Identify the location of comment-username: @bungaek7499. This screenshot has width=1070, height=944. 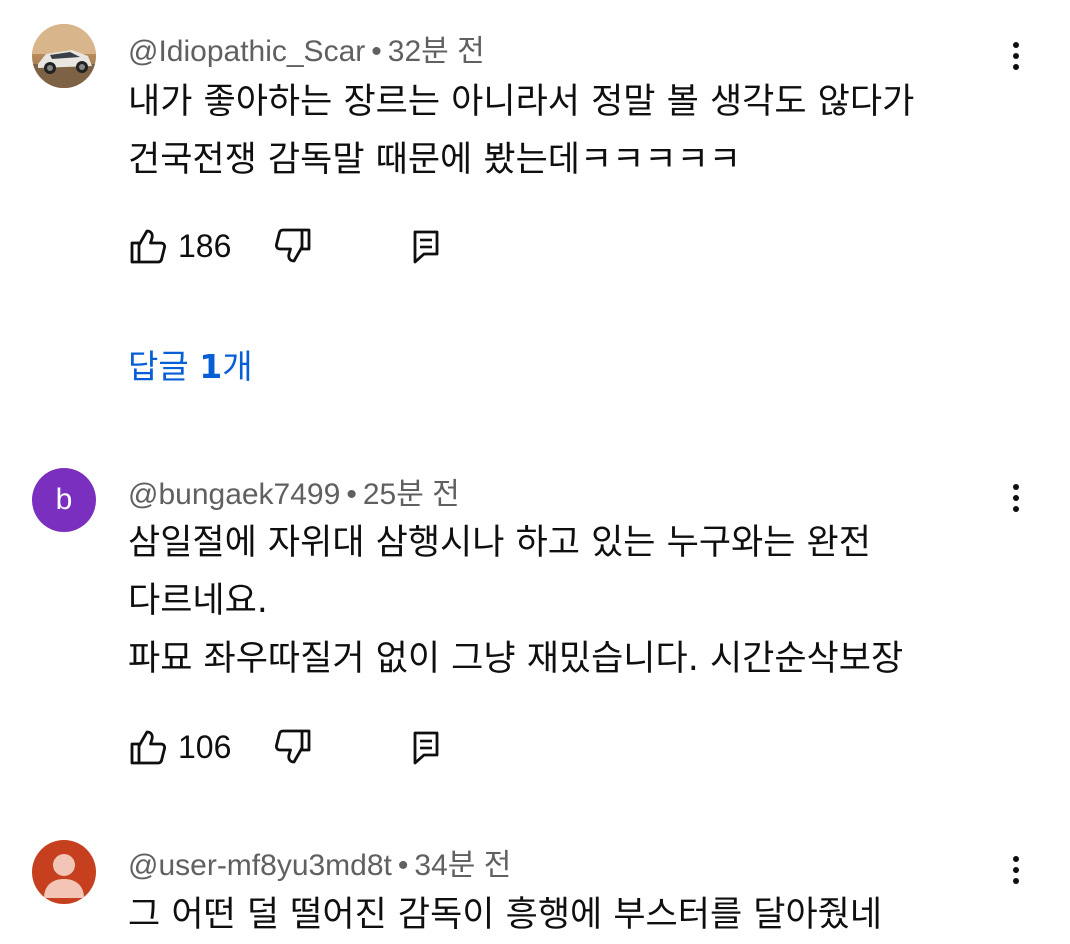
(234, 494).